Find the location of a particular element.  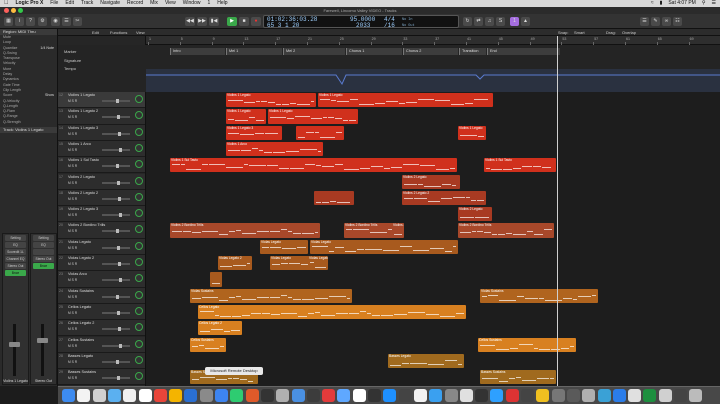

inspector-button: i is located at coordinates (19, 21).